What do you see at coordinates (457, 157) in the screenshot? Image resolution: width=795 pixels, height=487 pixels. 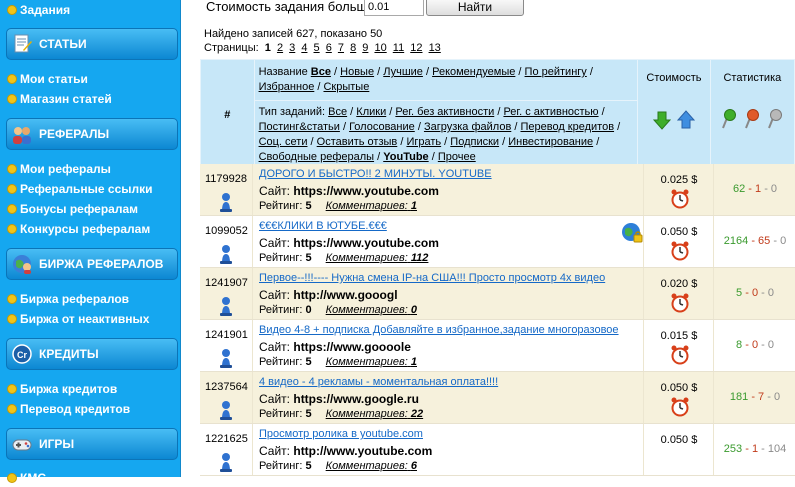 I see `type-other: Прочее` at bounding box center [457, 157].